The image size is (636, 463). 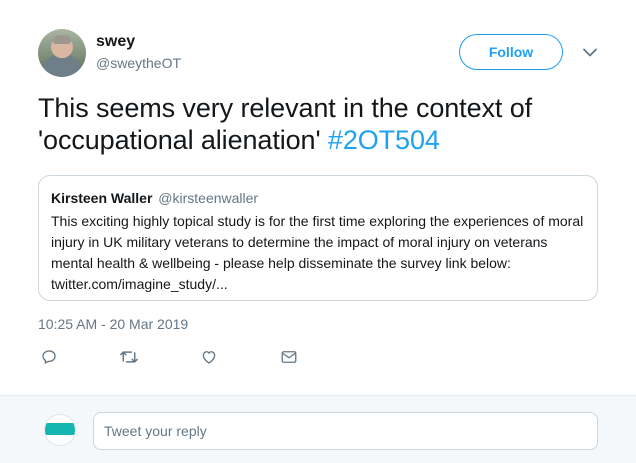 What do you see at coordinates (590, 52) in the screenshot?
I see `chevron-down-icon` at bounding box center [590, 52].